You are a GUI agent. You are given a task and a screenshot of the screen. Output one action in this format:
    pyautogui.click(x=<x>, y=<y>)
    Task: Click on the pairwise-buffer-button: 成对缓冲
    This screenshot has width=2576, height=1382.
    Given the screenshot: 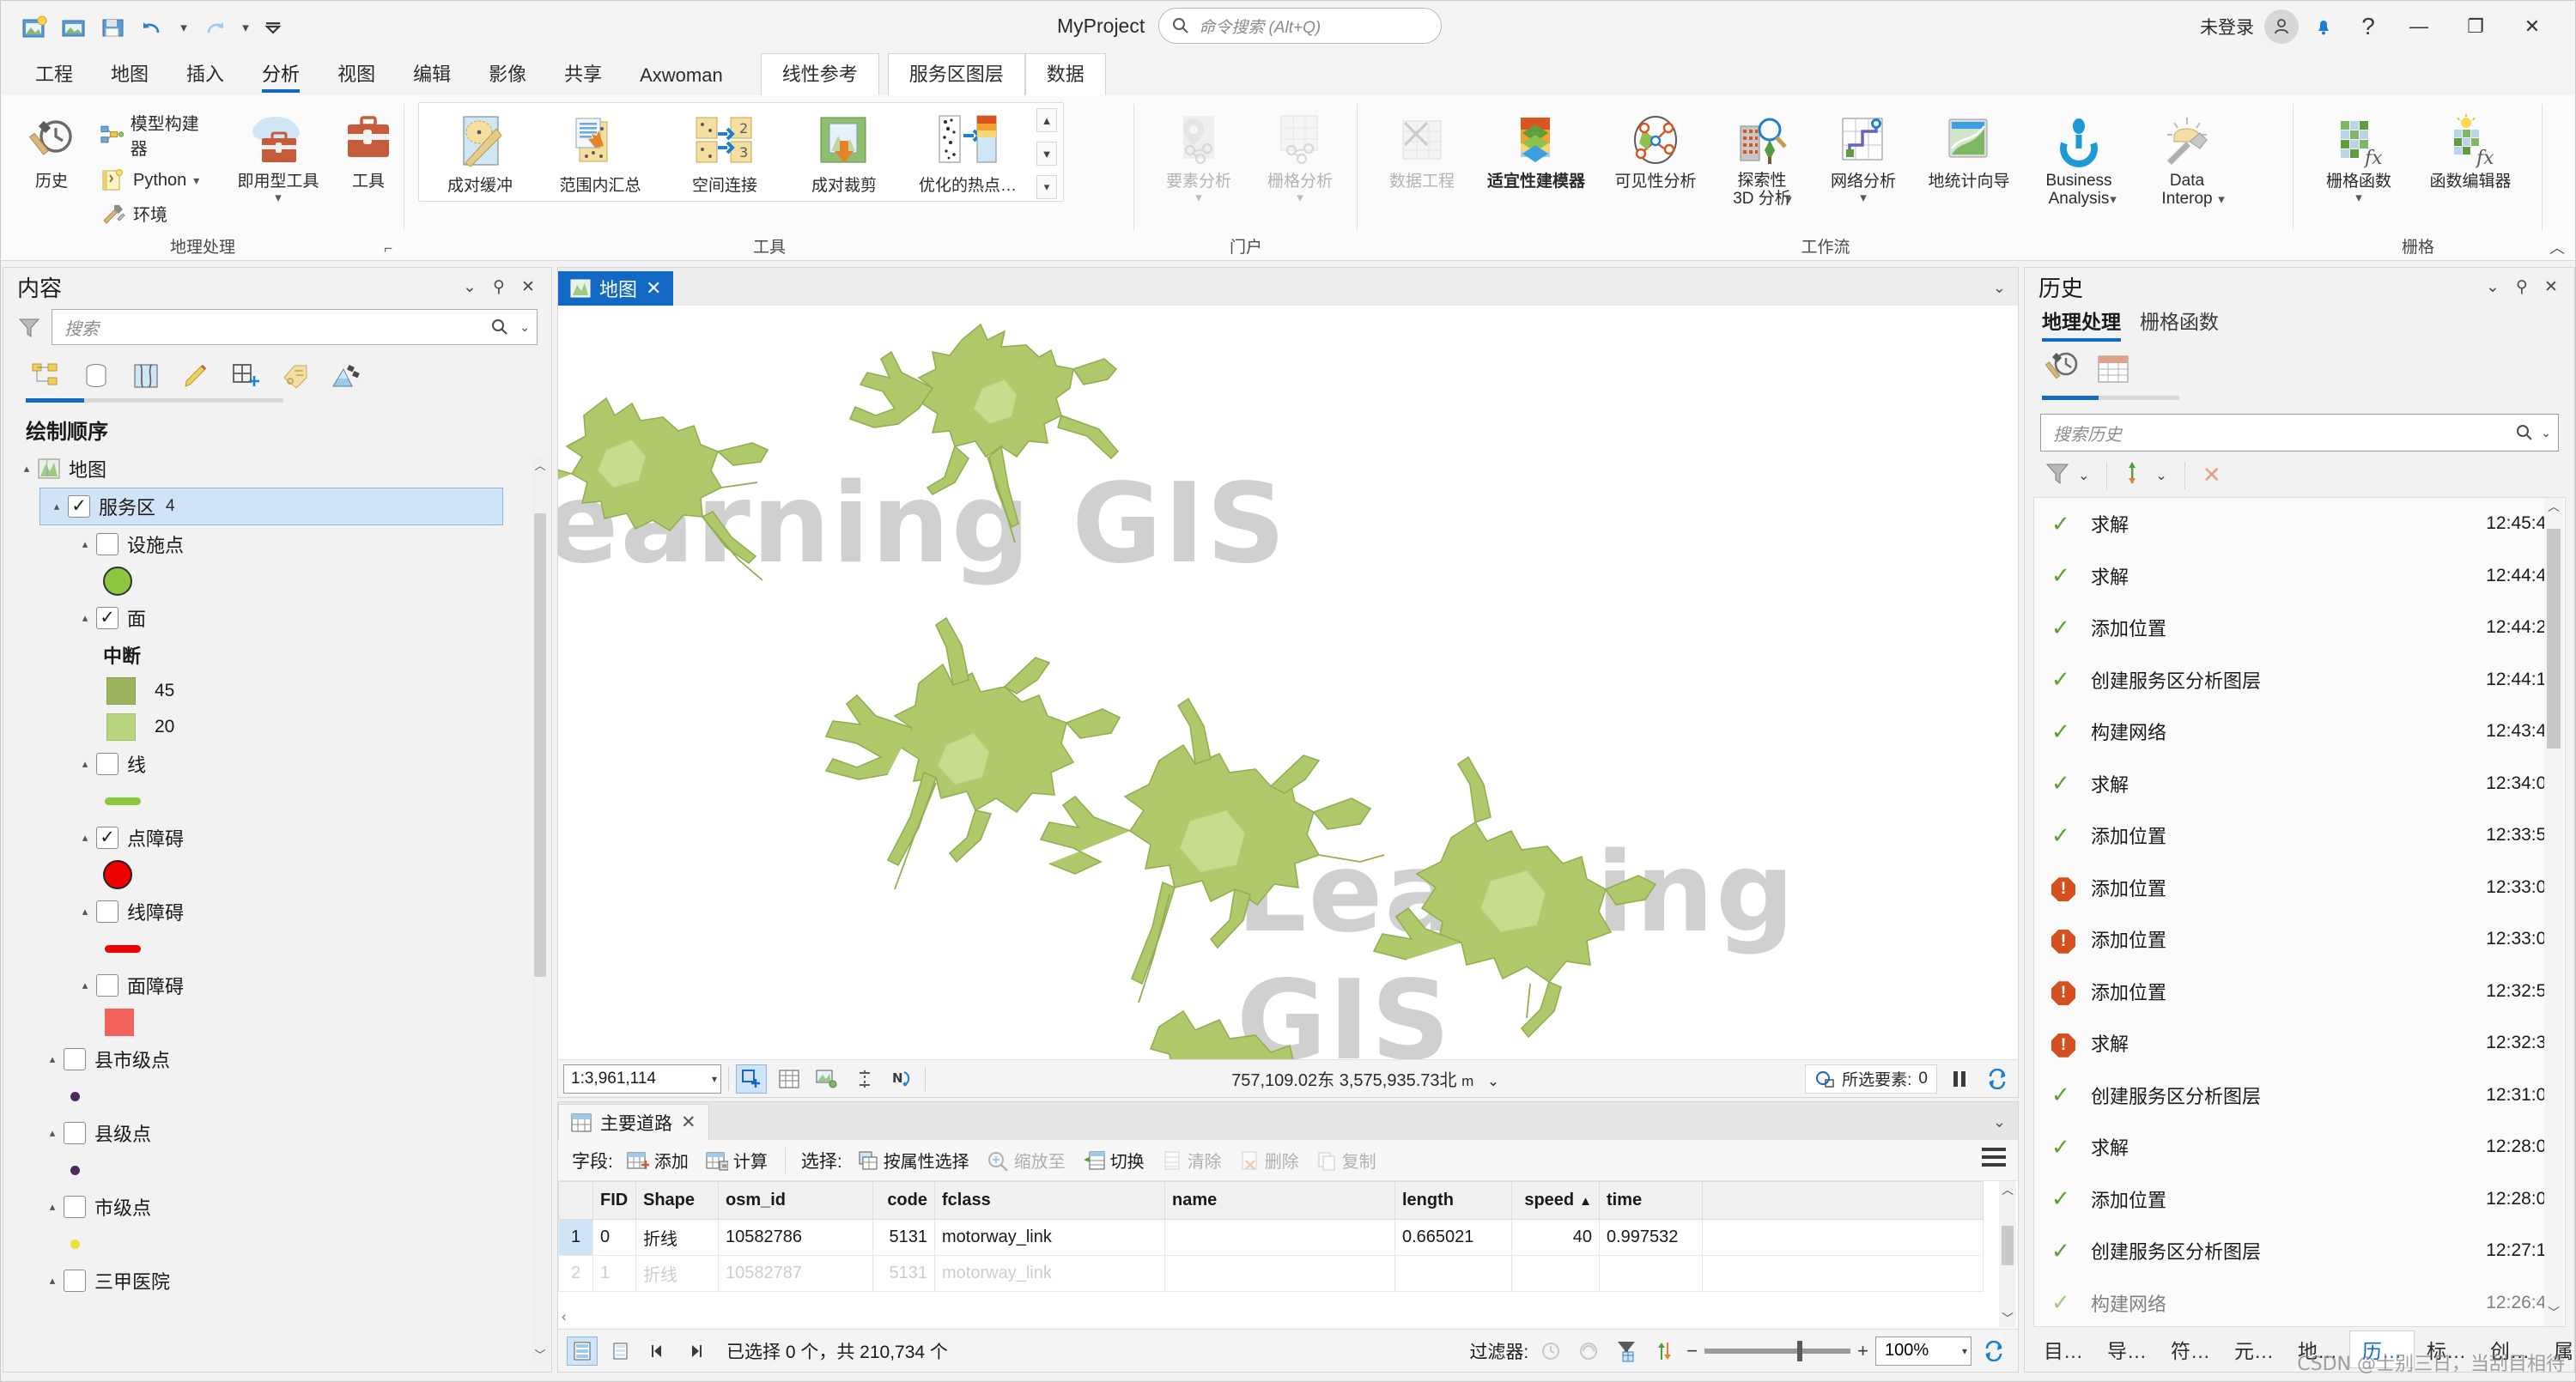 What is the action you would take?
    pyautogui.click(x=480, y=150)
    